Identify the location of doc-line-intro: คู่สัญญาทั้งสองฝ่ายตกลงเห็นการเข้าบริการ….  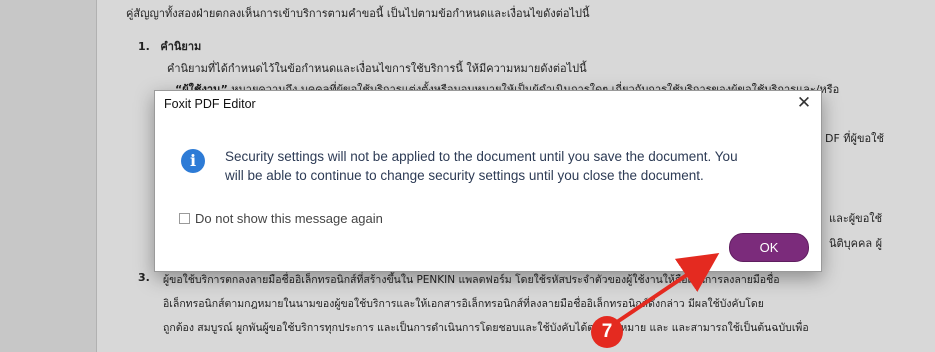
(358, 13).